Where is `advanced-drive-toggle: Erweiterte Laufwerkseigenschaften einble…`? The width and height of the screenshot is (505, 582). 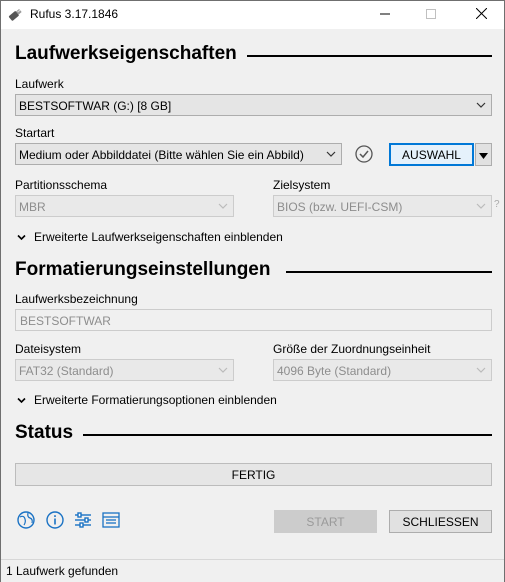
advanced-drive-toggle: Erweiterte Laufwerkseigenschaften einble… is located at coordinates (150, 237).